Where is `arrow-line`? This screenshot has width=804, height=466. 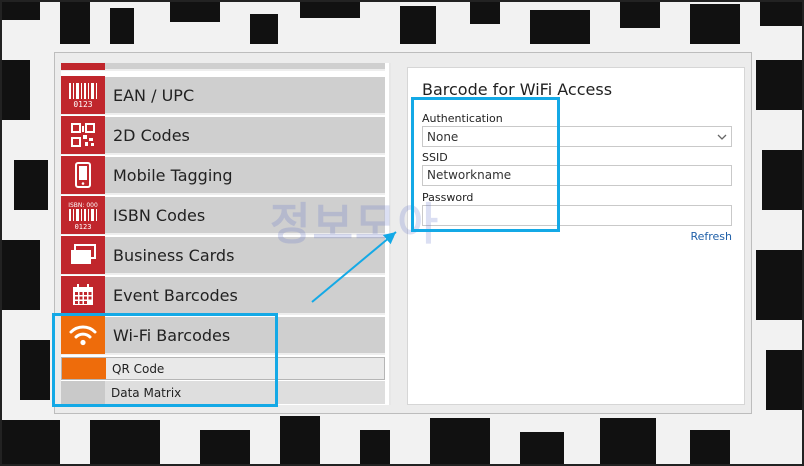
arrow-line is located at coordinates (354, 267).